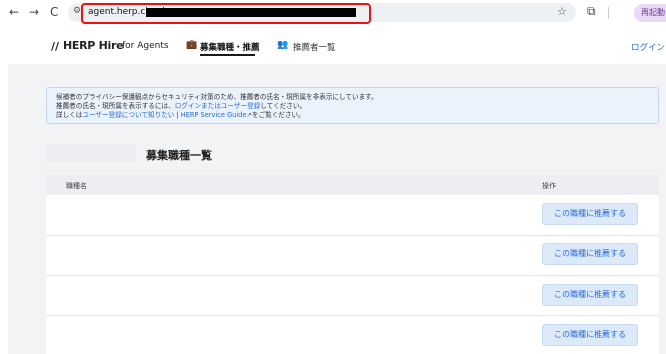  I want to click on nav-positions: 募集職種・推薦, so click(230, 47).